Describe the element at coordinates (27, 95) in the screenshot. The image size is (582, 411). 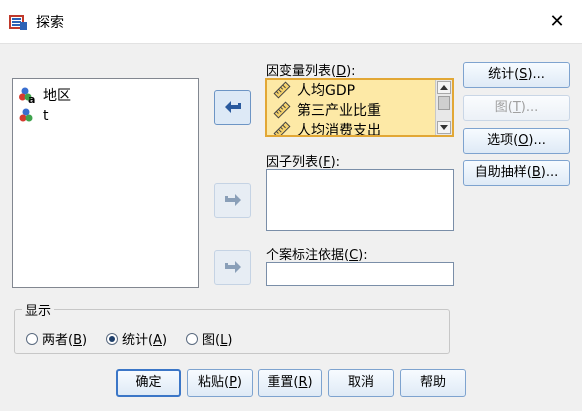
I see `nominal-string-variable-icon: a` at that location.